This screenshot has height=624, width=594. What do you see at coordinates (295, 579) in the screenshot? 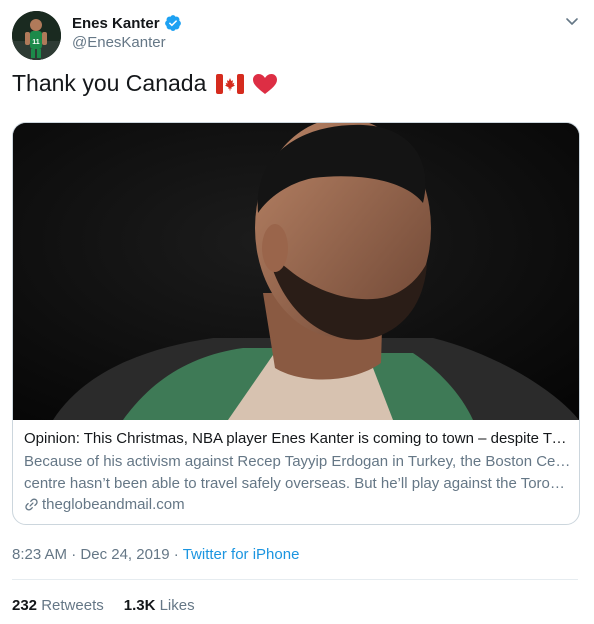
I see `divider` at bounding box center [295, 579].